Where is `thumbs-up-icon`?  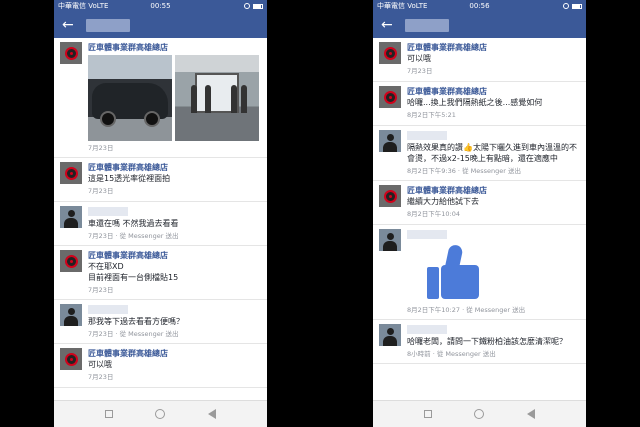
thumbs-up-icon is located at coordinates (455, 272).